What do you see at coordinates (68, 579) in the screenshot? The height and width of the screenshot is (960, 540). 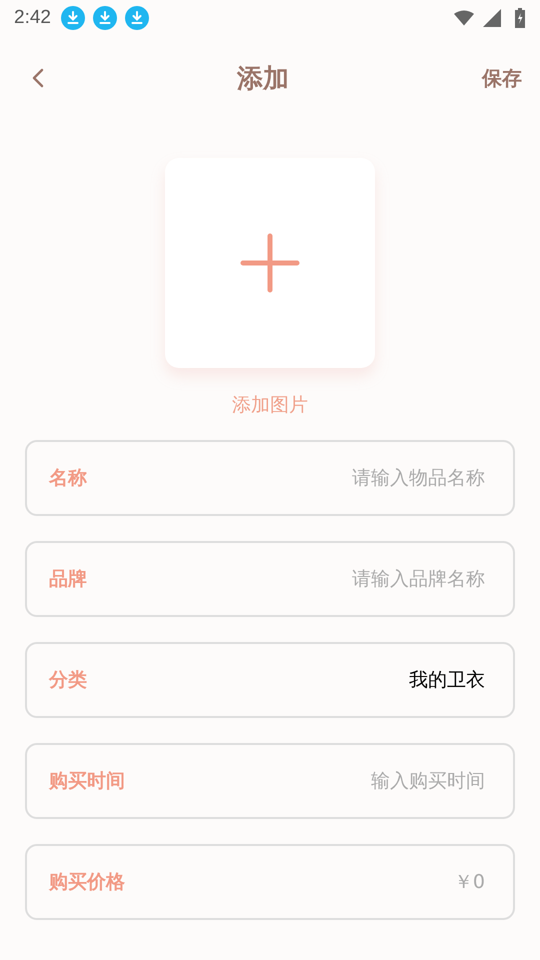 I see `field-label: 品牌` at bounding box center [68, 579].